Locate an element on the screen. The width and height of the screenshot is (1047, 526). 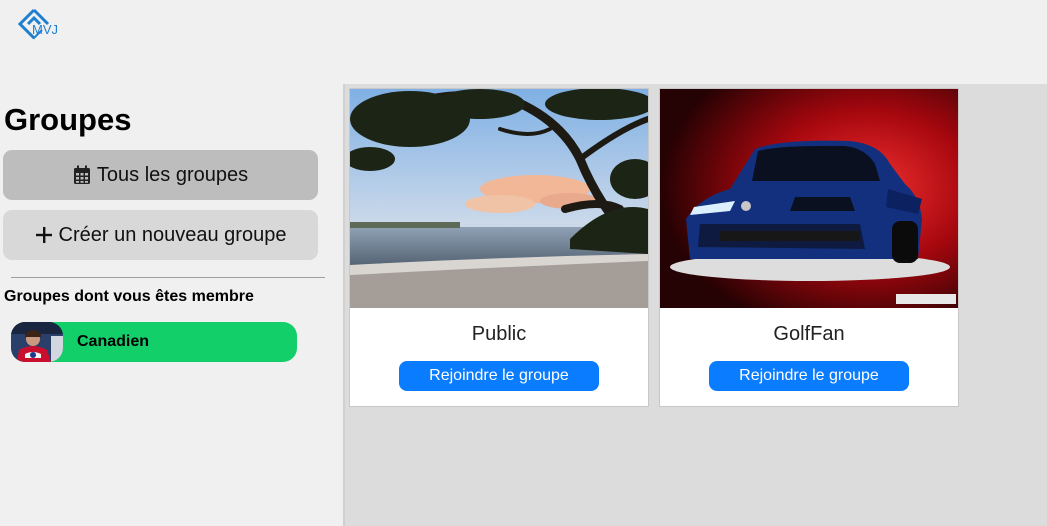
calendar-icon is located at coordinates (83, 175).